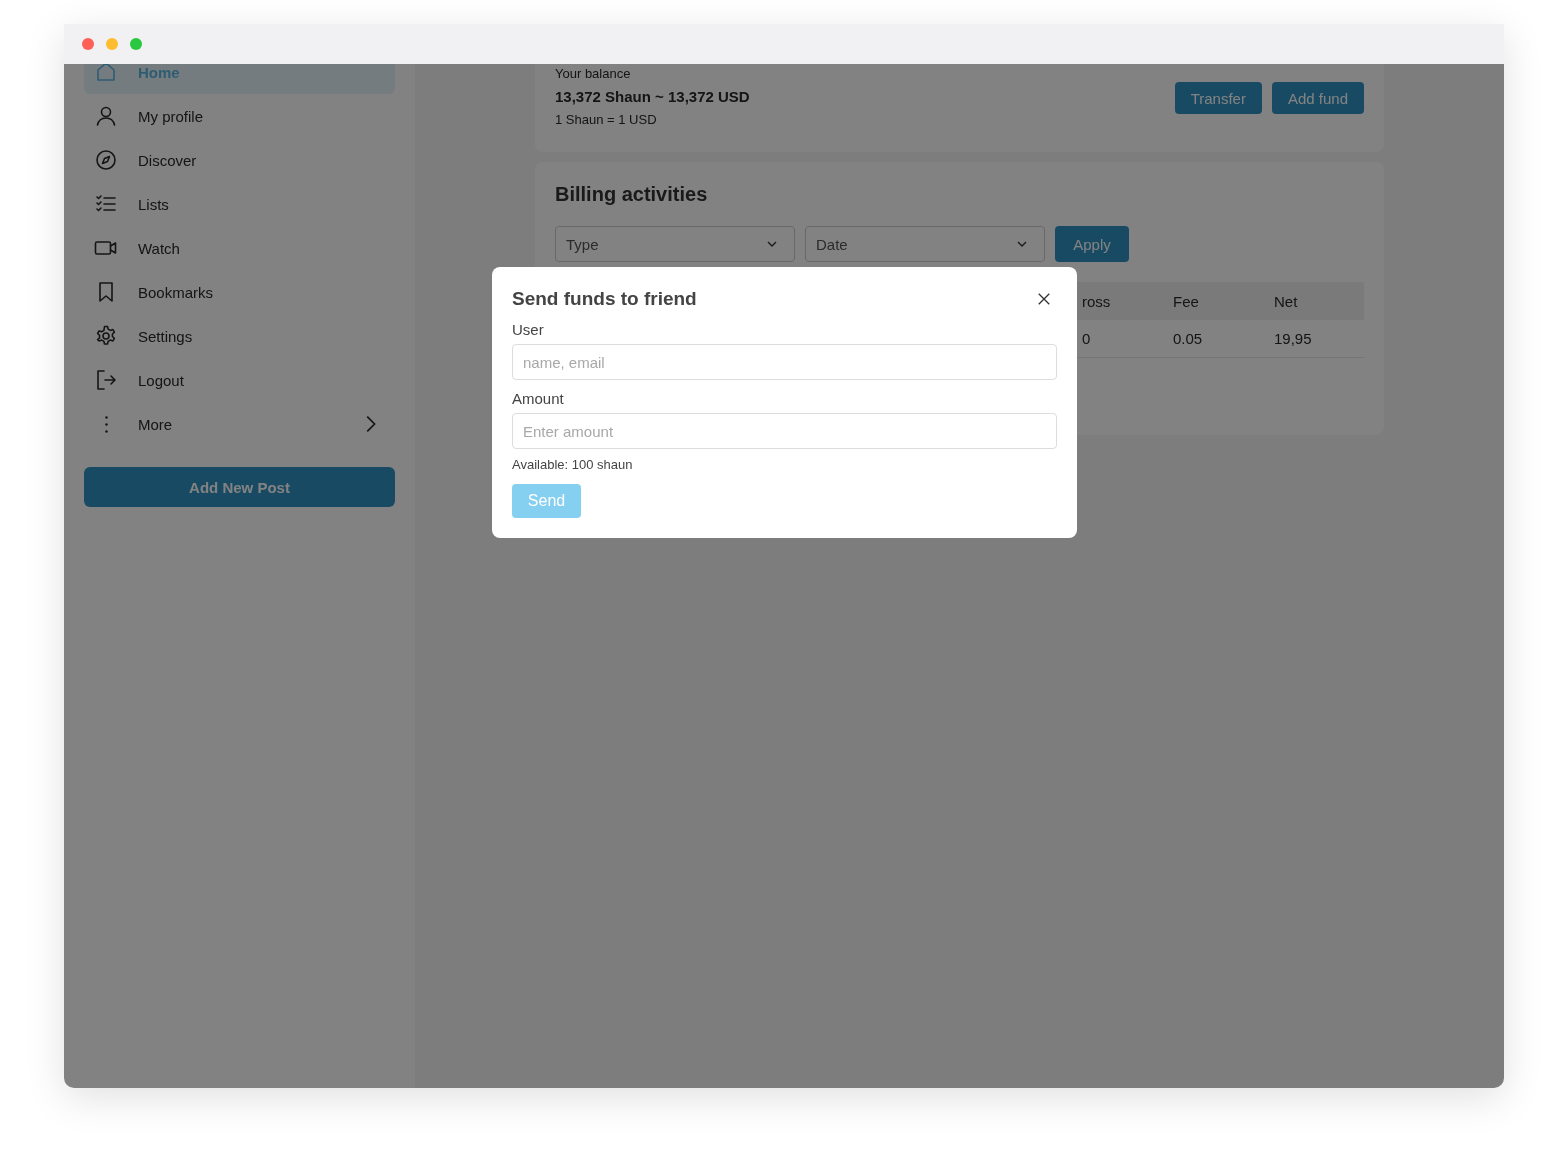 The width and height of the screenshot is (1568, 1152). Describe the element at coordinates (1186, 301) in the screenshot. I see `column-header: Fee` at that location.